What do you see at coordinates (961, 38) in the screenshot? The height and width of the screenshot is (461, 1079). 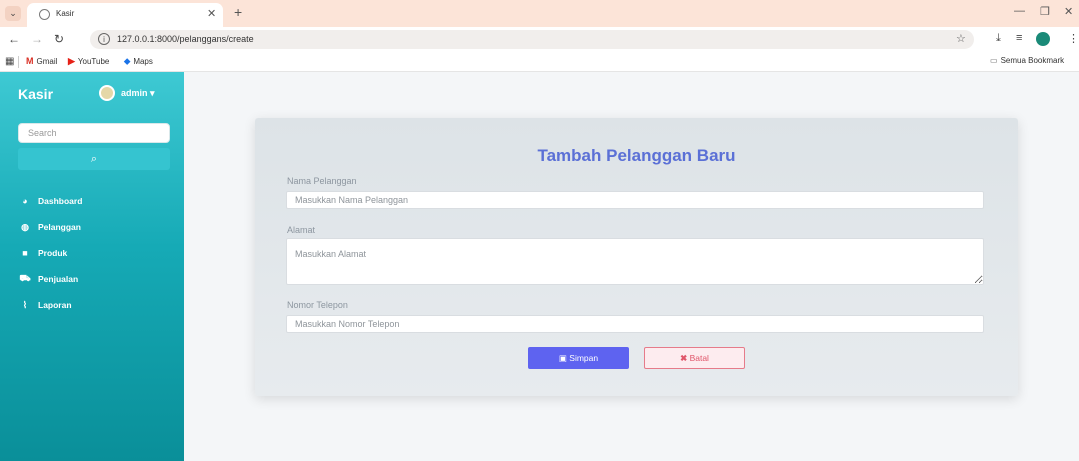 I see `bookmark-star-icon: ☆` at bounding box center [961, 38].